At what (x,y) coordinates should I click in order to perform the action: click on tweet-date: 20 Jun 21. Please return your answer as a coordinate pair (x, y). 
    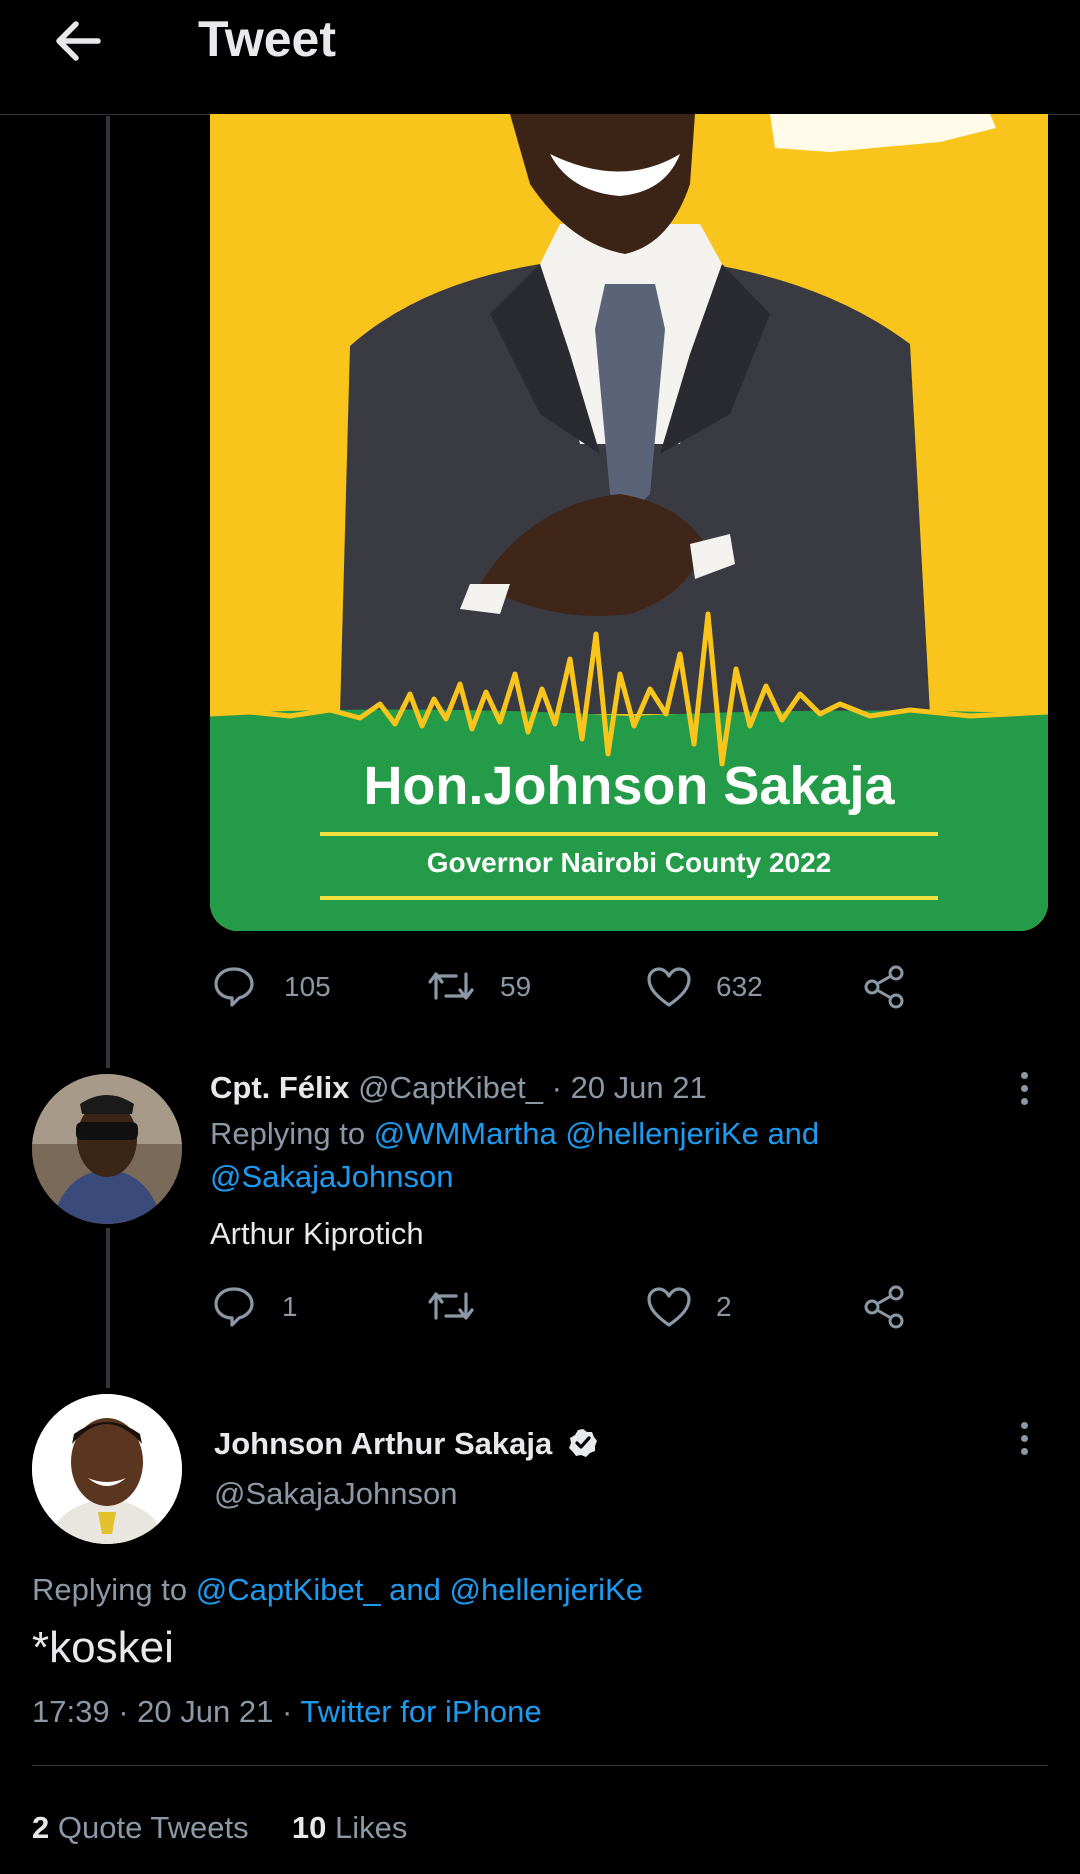
    Looking at the image, I should click on (205, 1711).